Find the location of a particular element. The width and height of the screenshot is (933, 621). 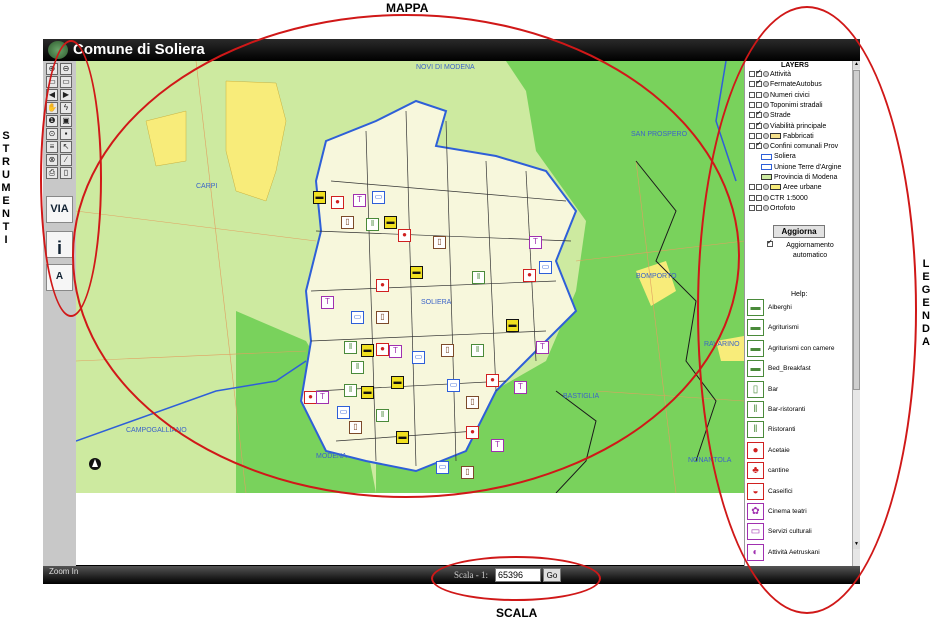

app-title: Comune di Soliera is located at coordinates (139, 49).